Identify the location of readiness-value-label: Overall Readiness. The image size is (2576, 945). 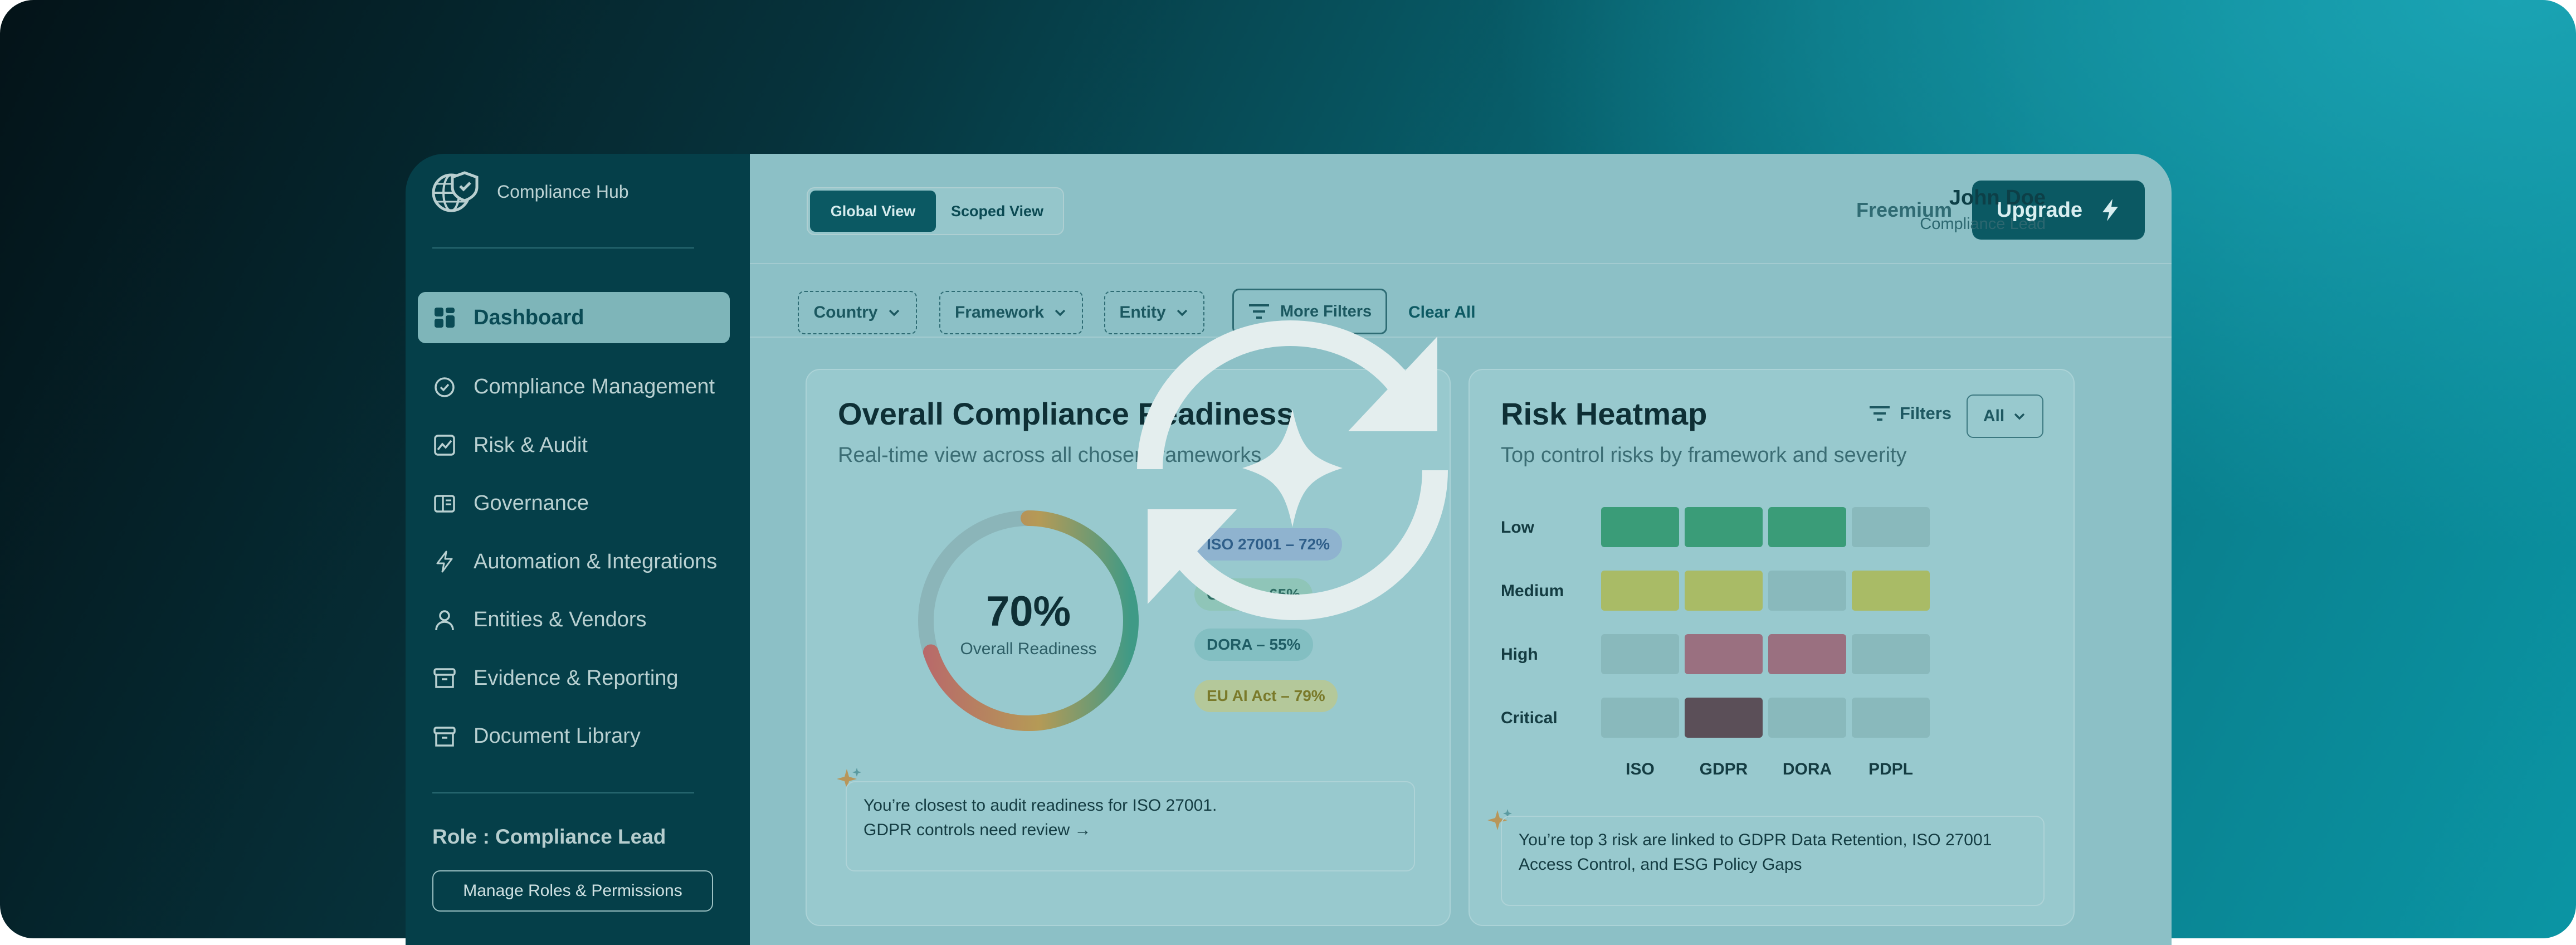
(1028, 649).